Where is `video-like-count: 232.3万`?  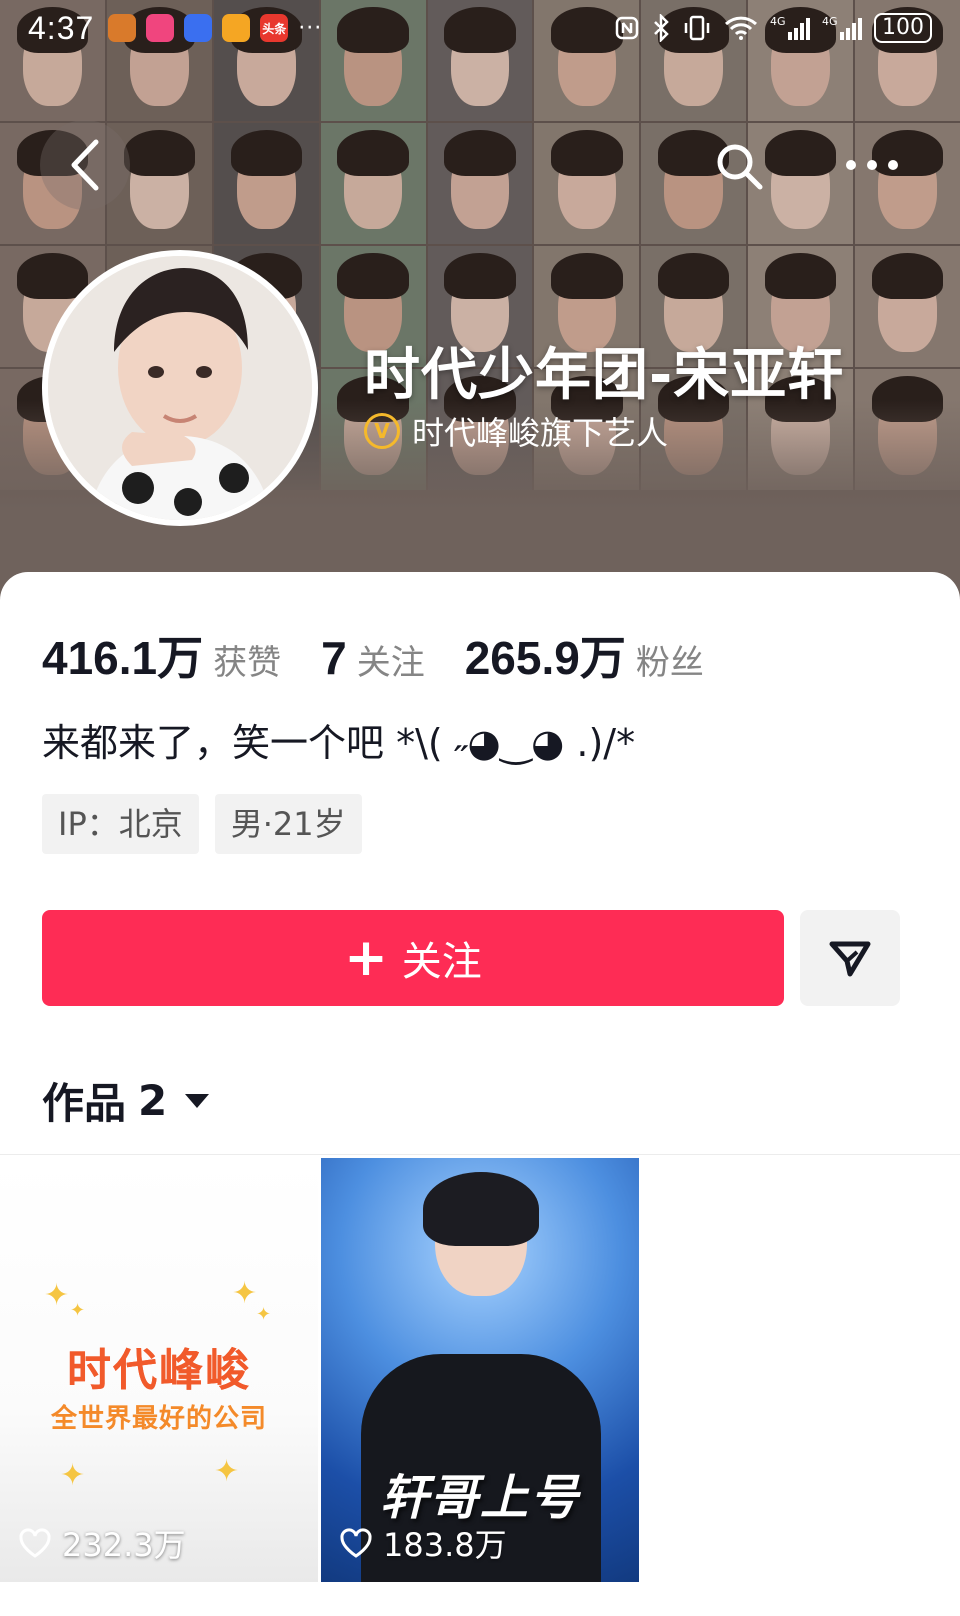 video-like-count: 232.3万 is located at coordinates (102, 1543).